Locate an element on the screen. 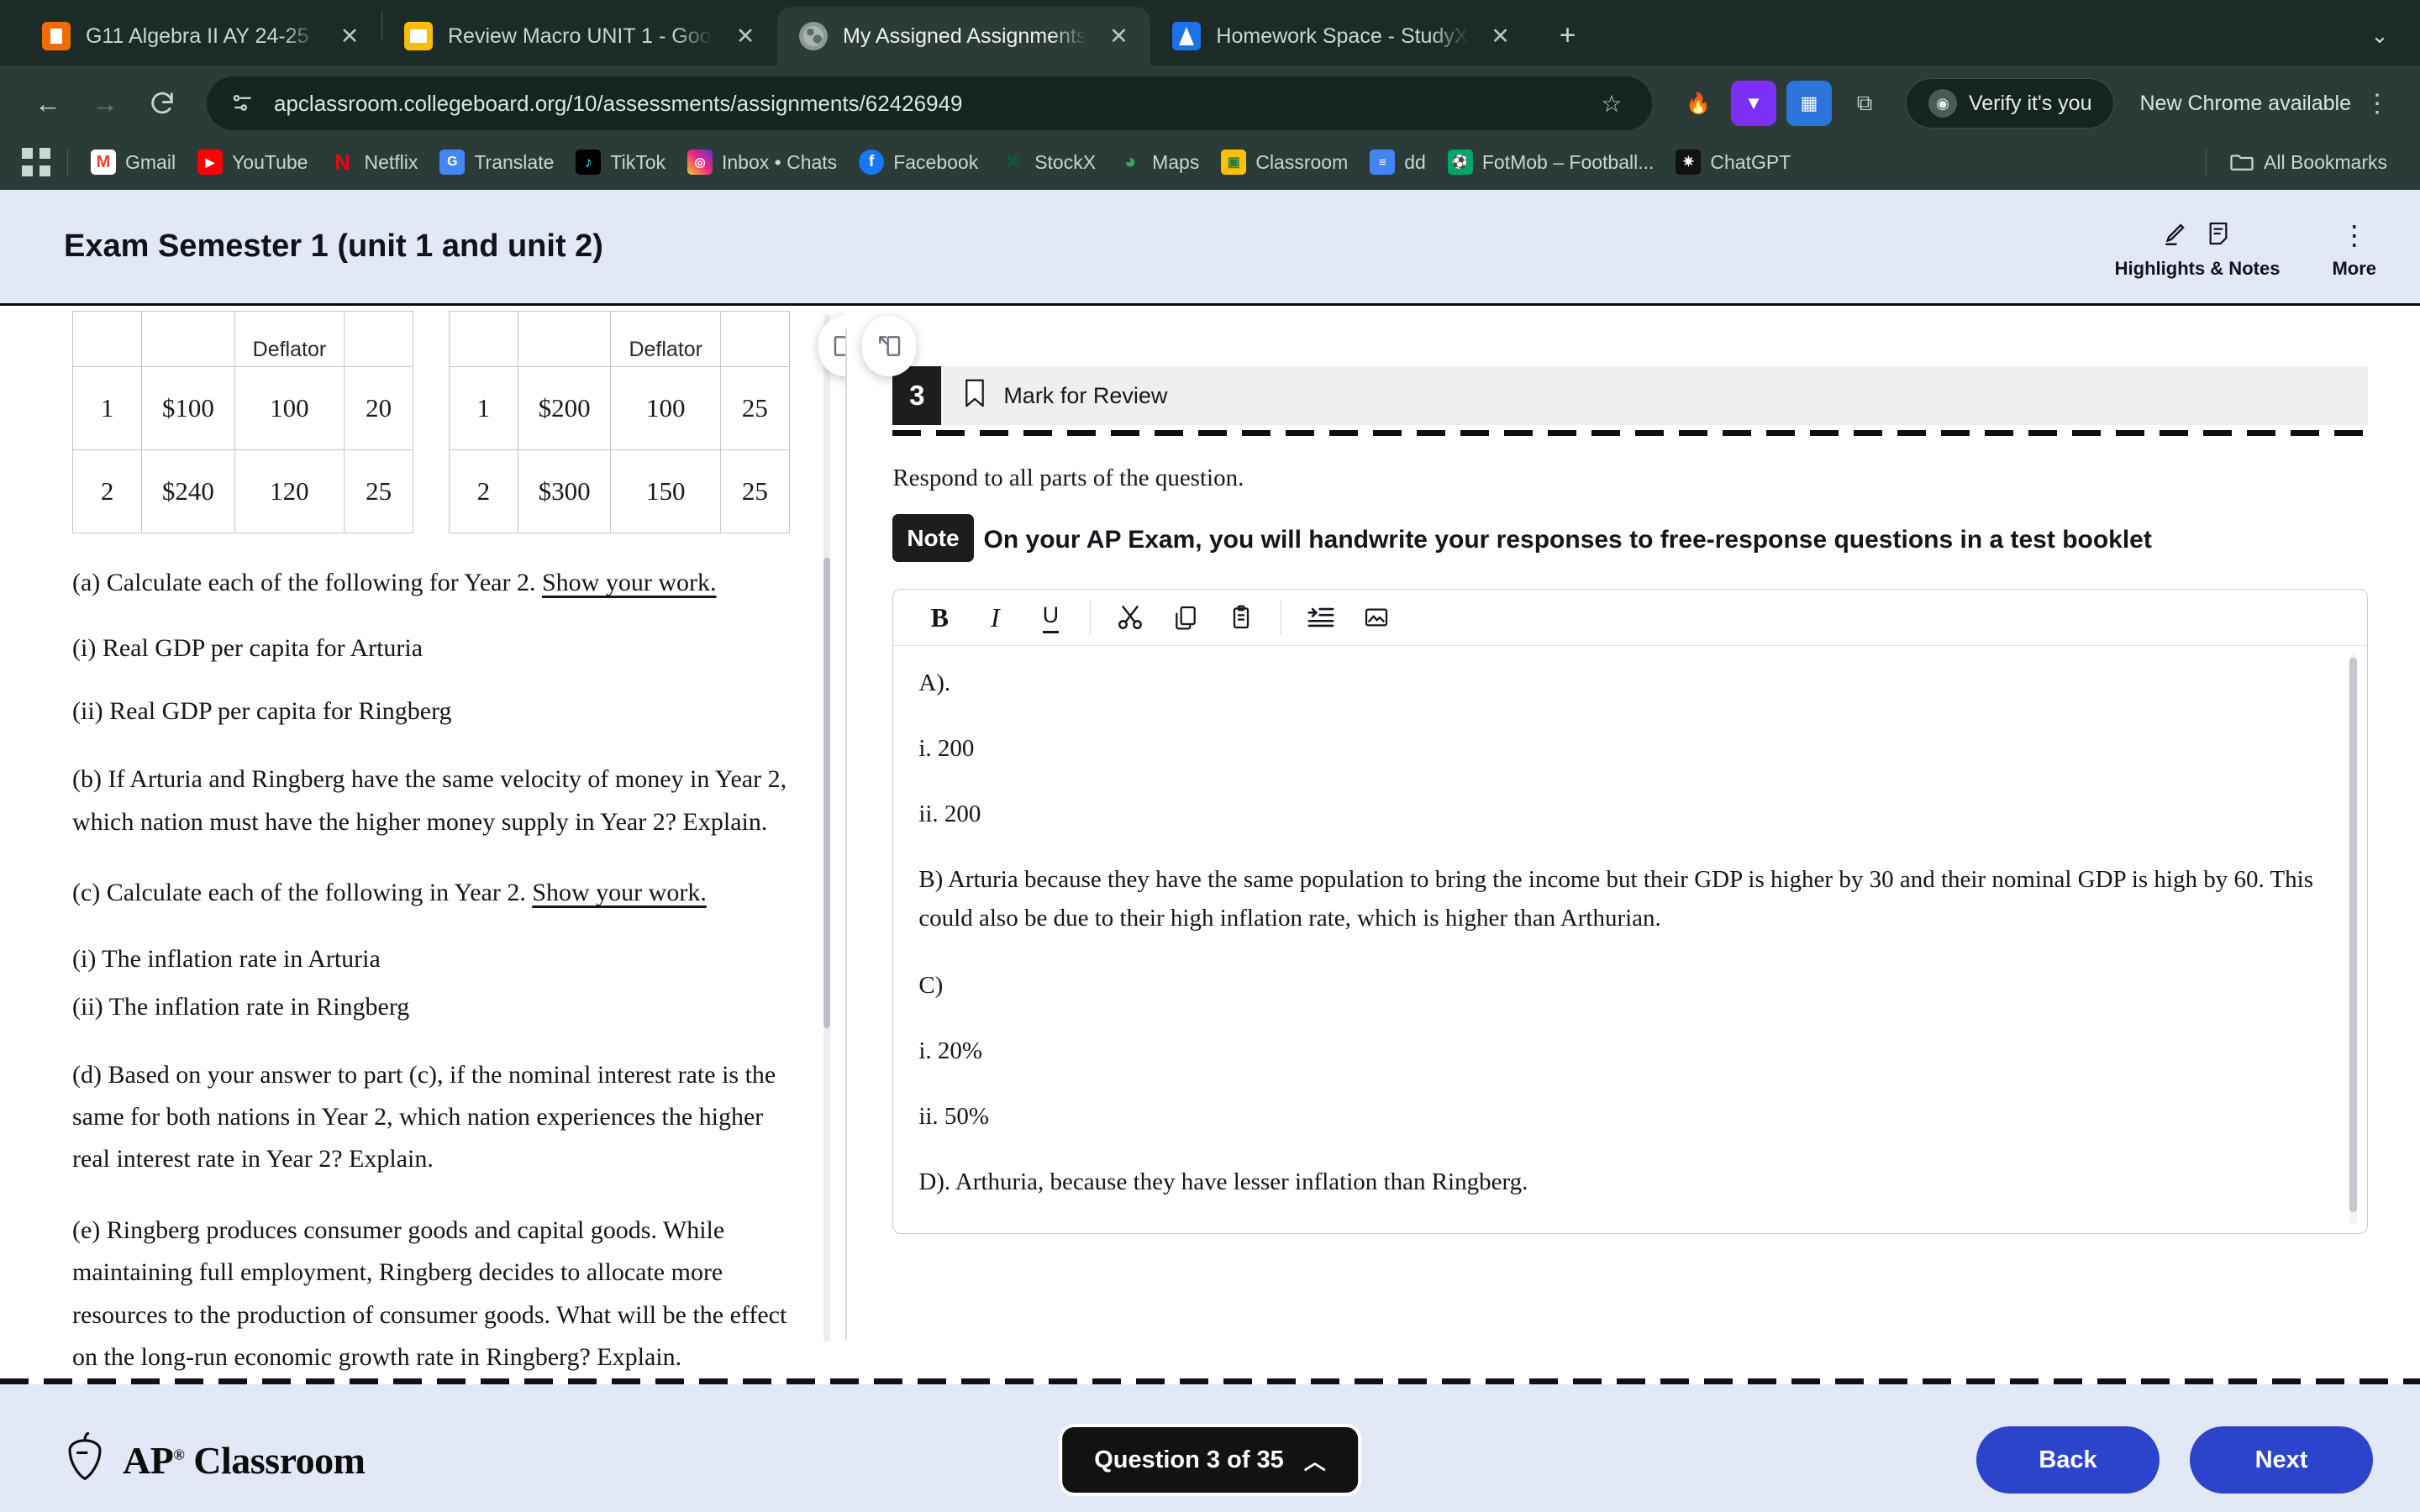 Image resolution: width=2420 pixels, height=1512 pixels. note-badge: Note is located at coordinates (933, 538).